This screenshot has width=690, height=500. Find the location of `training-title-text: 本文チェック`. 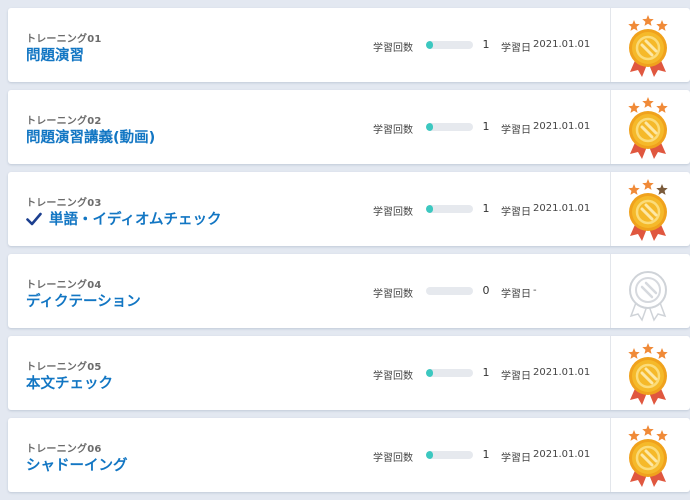

training-title-text: 本文チェック is located at coordinates (69, 384).